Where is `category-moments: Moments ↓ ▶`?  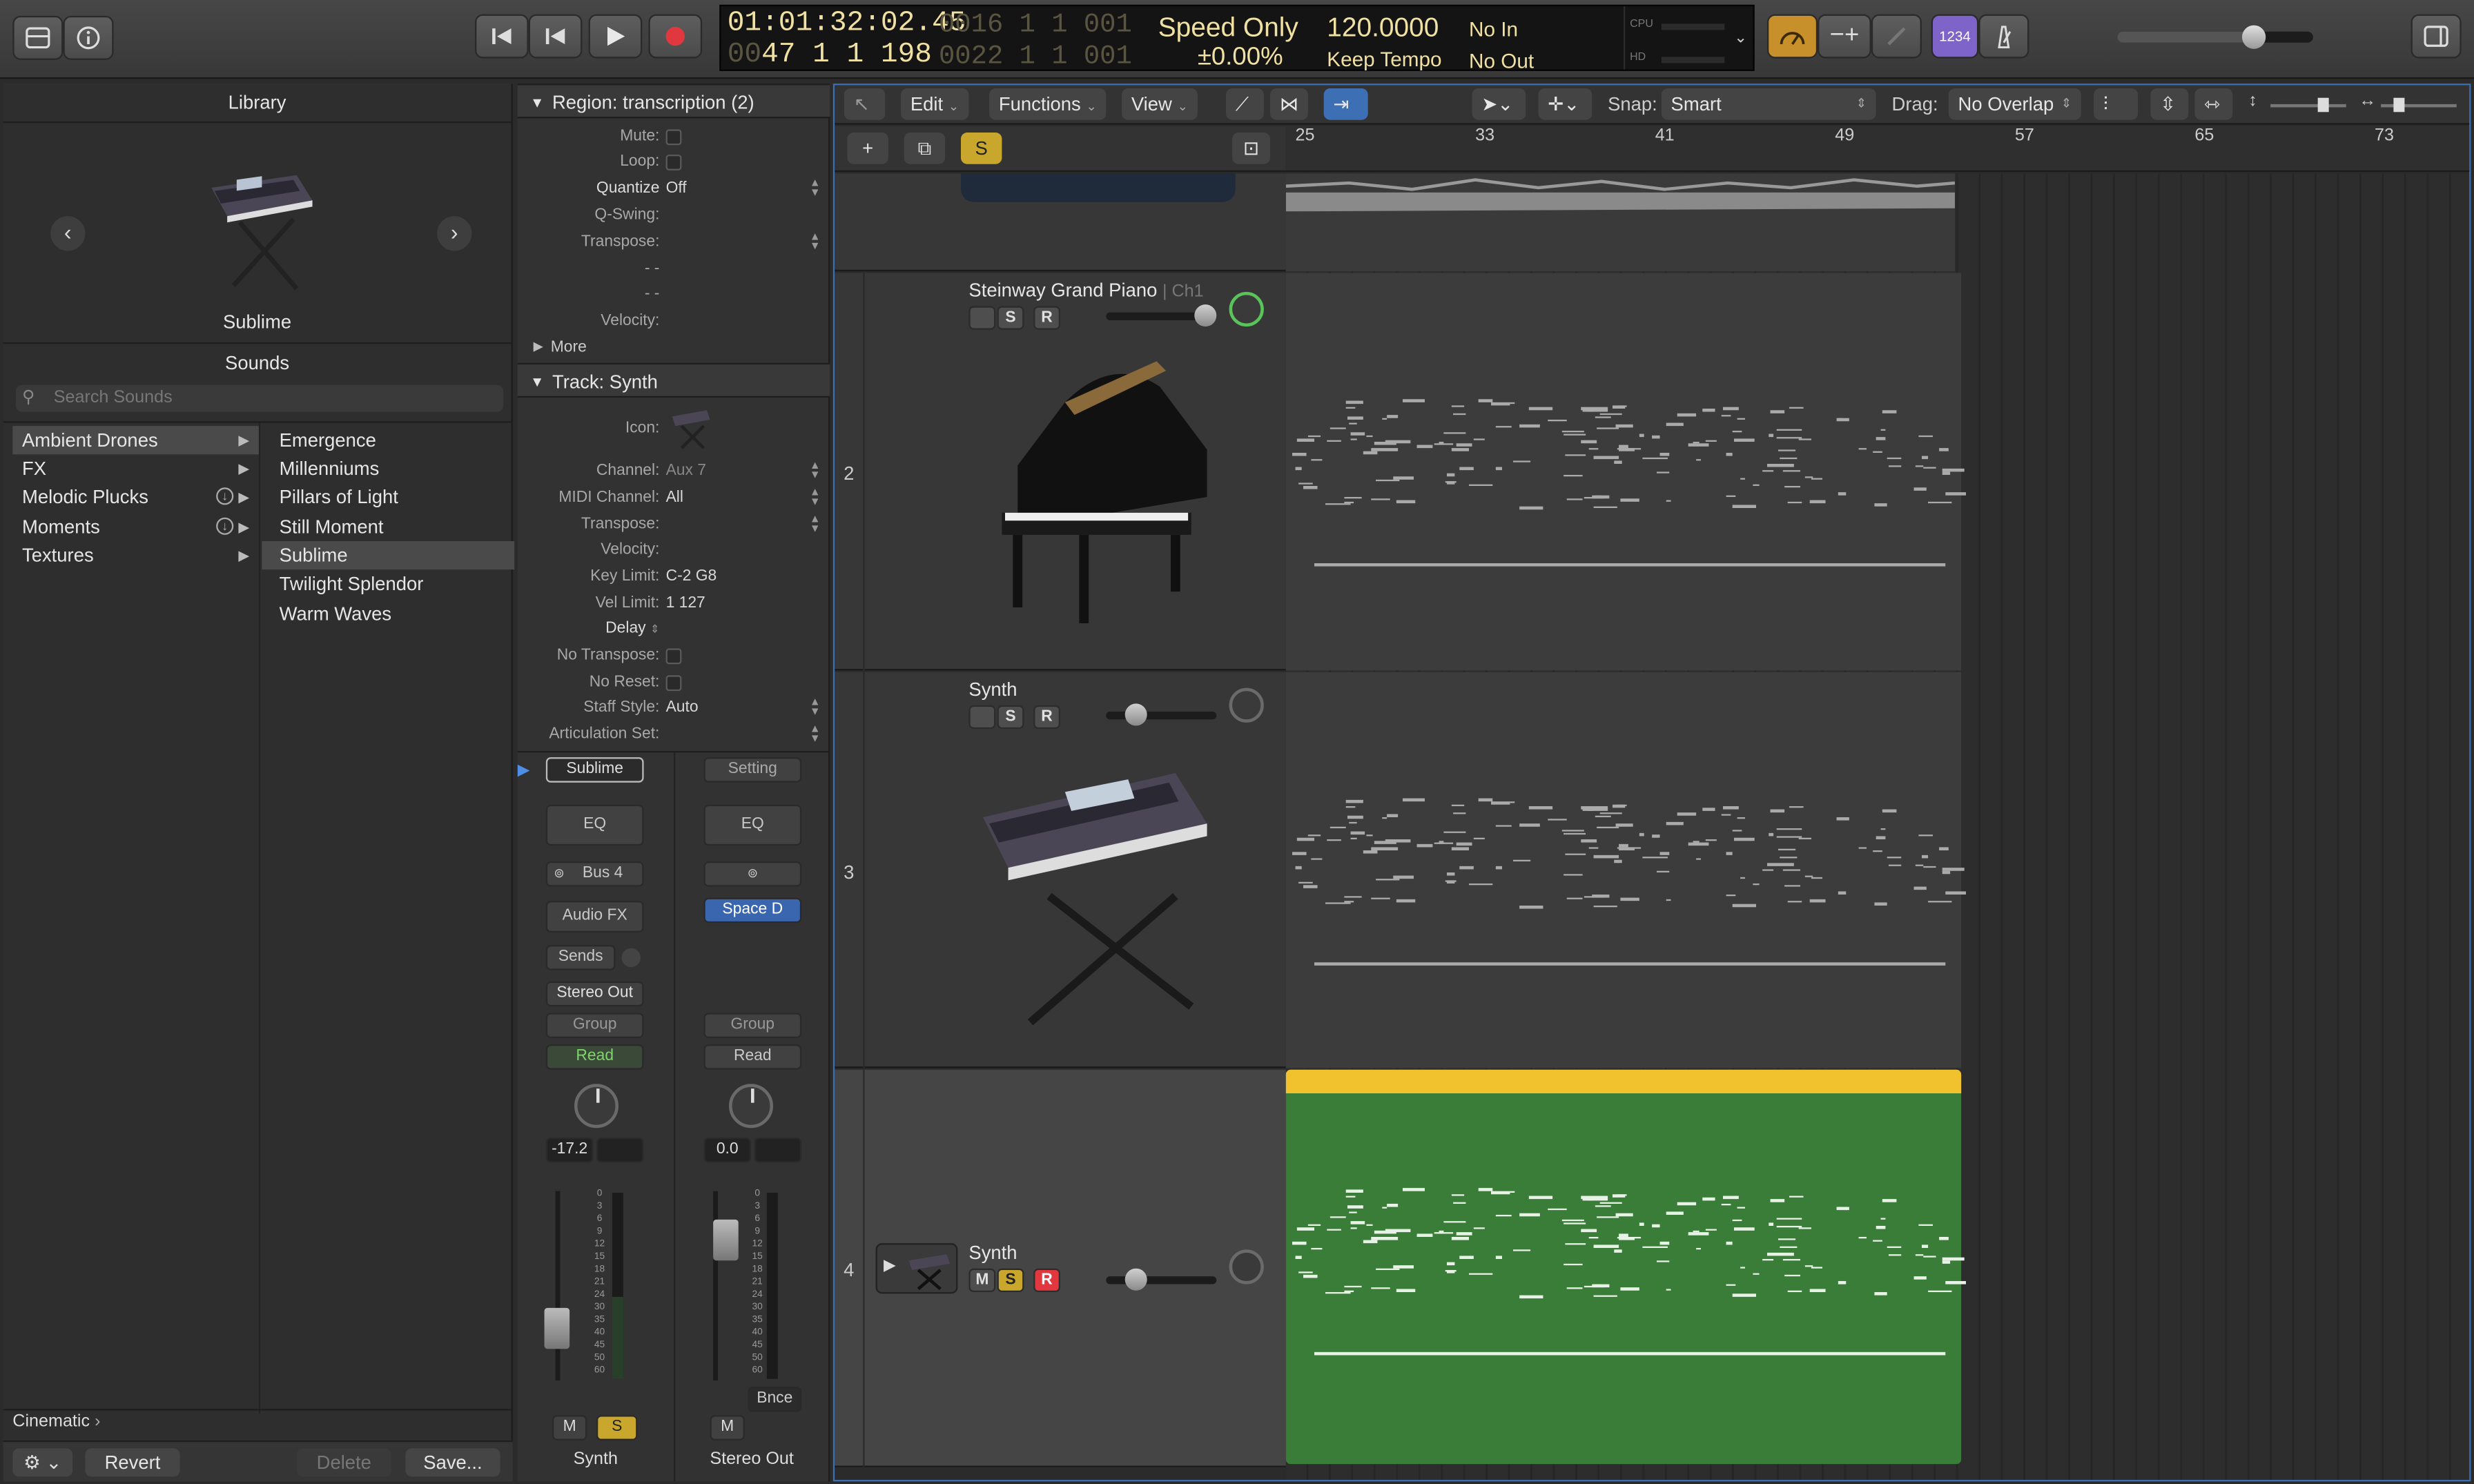 category-moments: Moments ↓ ▶ is located at coordinates (135, 527).